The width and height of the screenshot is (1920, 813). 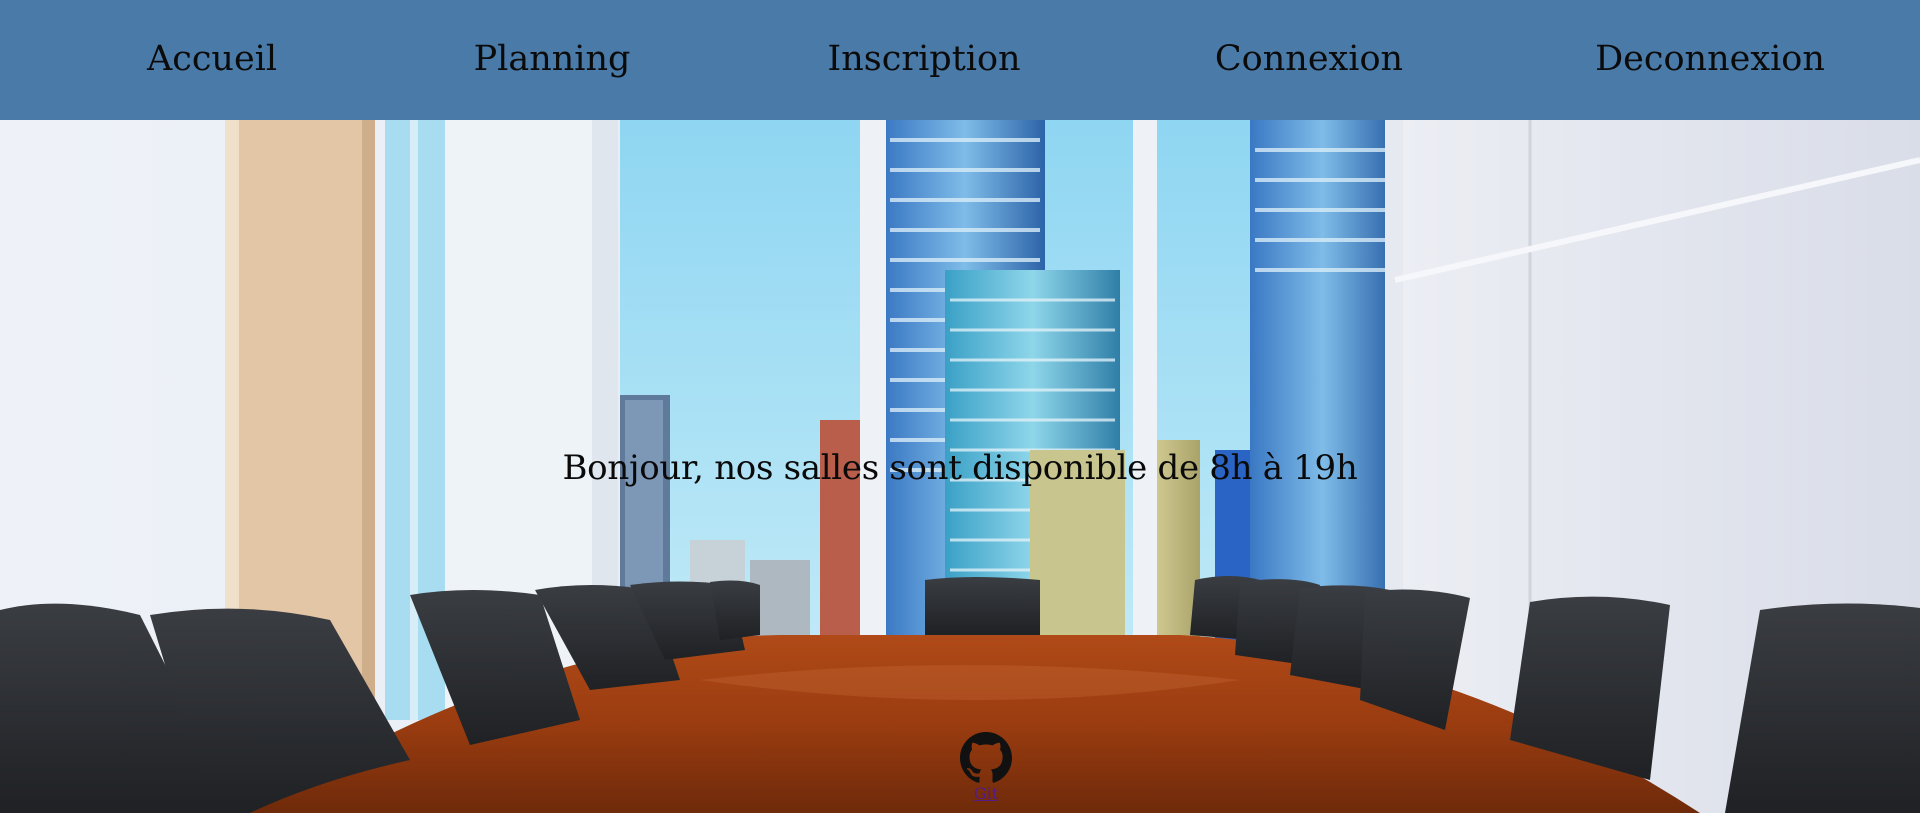 What do you see at coordinates (986, 758) in the screenshot?
I see `github-icon` at bounding box center [986, 758].